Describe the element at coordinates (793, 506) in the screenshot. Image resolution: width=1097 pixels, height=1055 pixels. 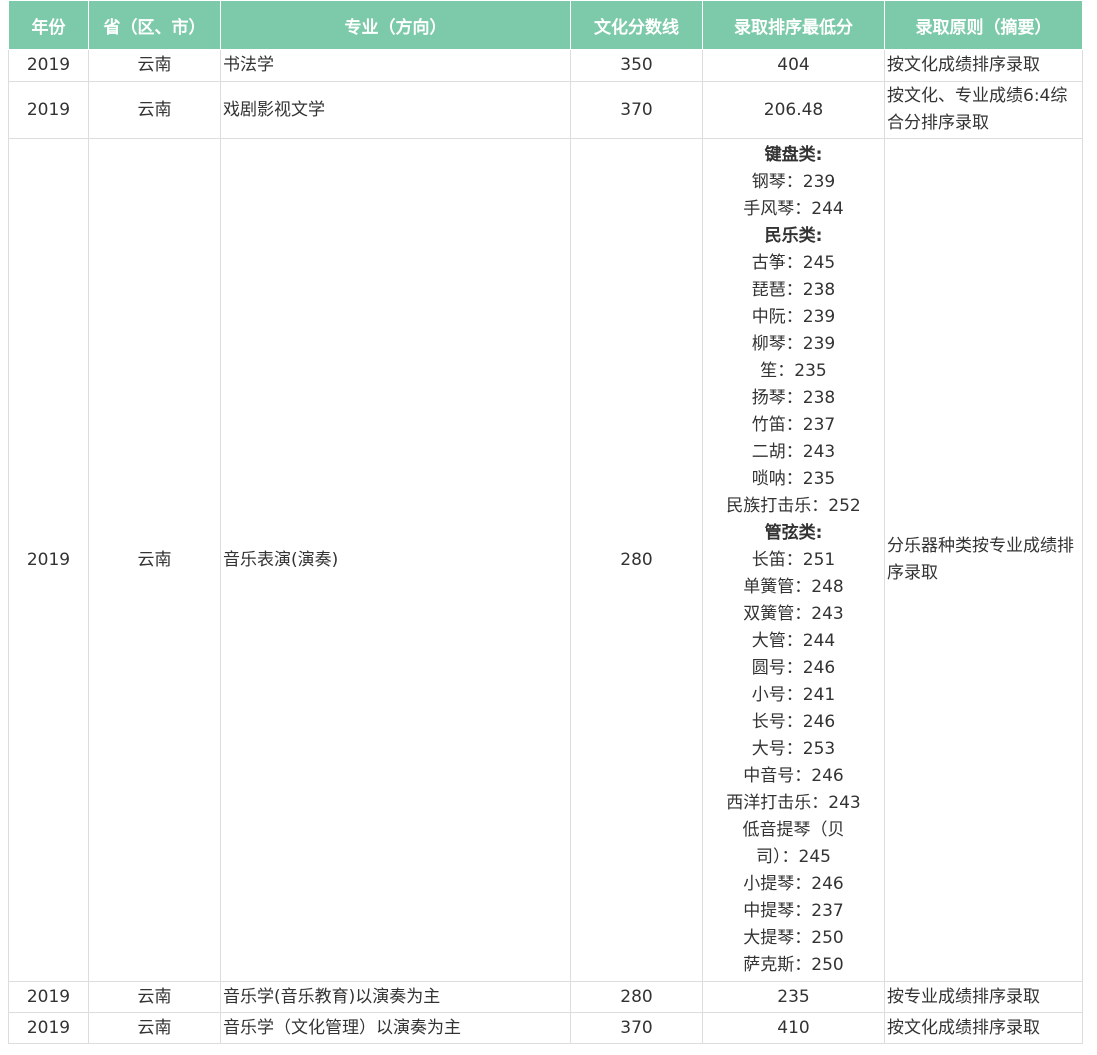
I see `instrument-score-item: 民族打击乐：252` at that location.